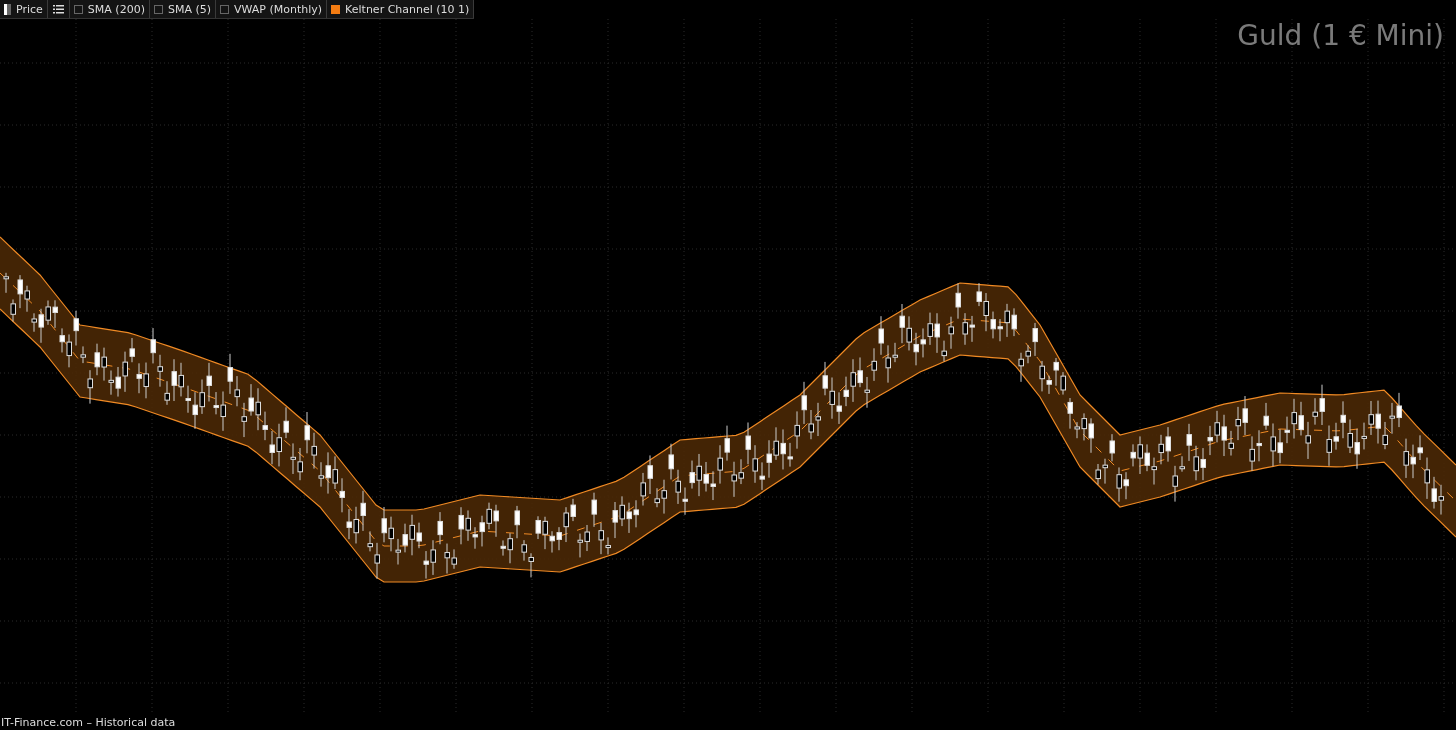 This screenshot has width=1456, height=730. I want to click on data-source-label: IT-Finance.com – Historical data, so click(88, 722).